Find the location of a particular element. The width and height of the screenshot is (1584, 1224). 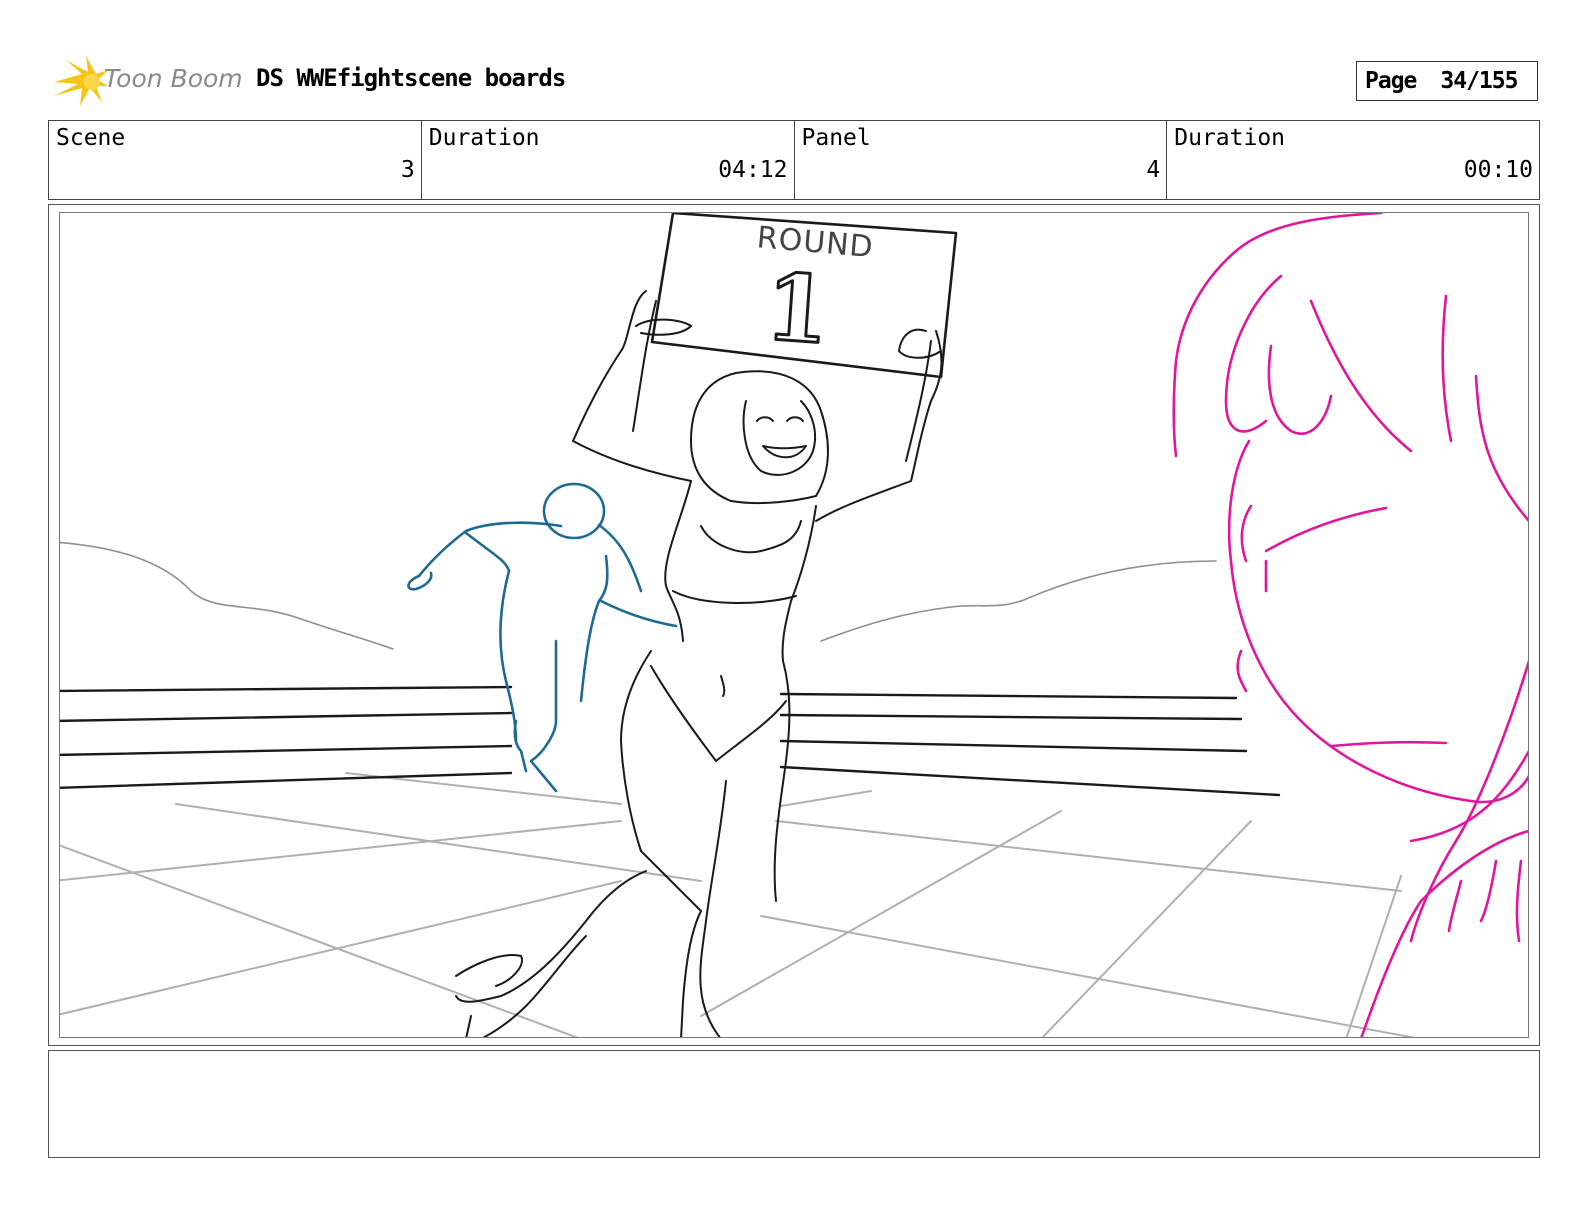

page-number: 34/155 is located at coordinates (1479, 81).